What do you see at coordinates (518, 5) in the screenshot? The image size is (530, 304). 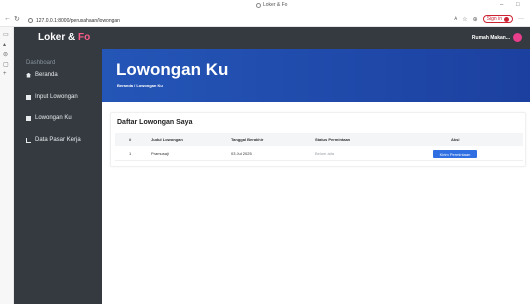 I see `maximize-icon: □` at bounding box center [518, 5].